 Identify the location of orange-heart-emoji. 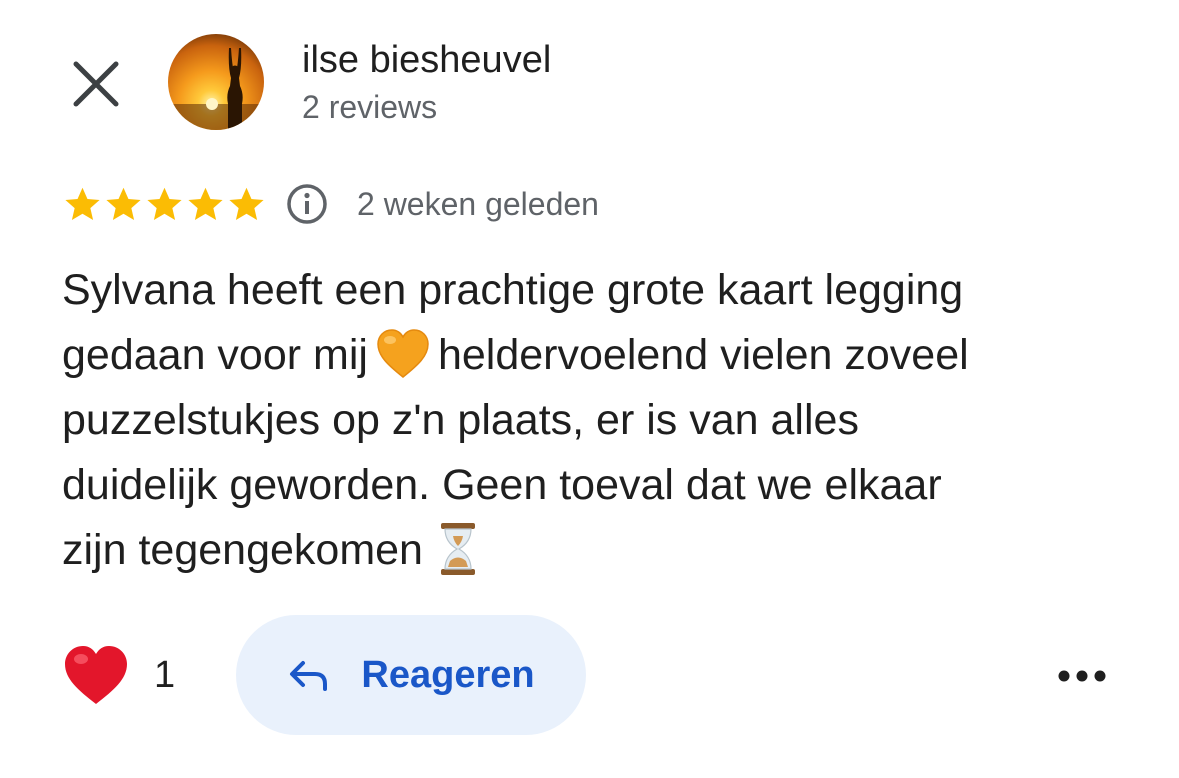
(403, 353).